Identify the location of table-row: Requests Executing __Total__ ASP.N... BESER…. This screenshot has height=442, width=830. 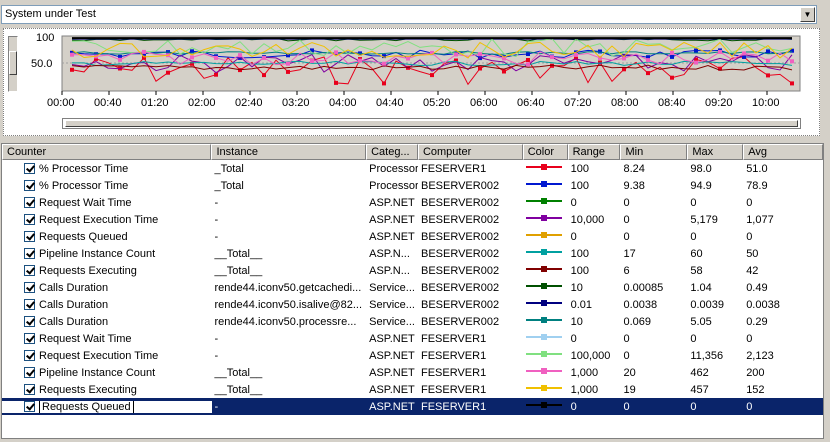
(412, 270).